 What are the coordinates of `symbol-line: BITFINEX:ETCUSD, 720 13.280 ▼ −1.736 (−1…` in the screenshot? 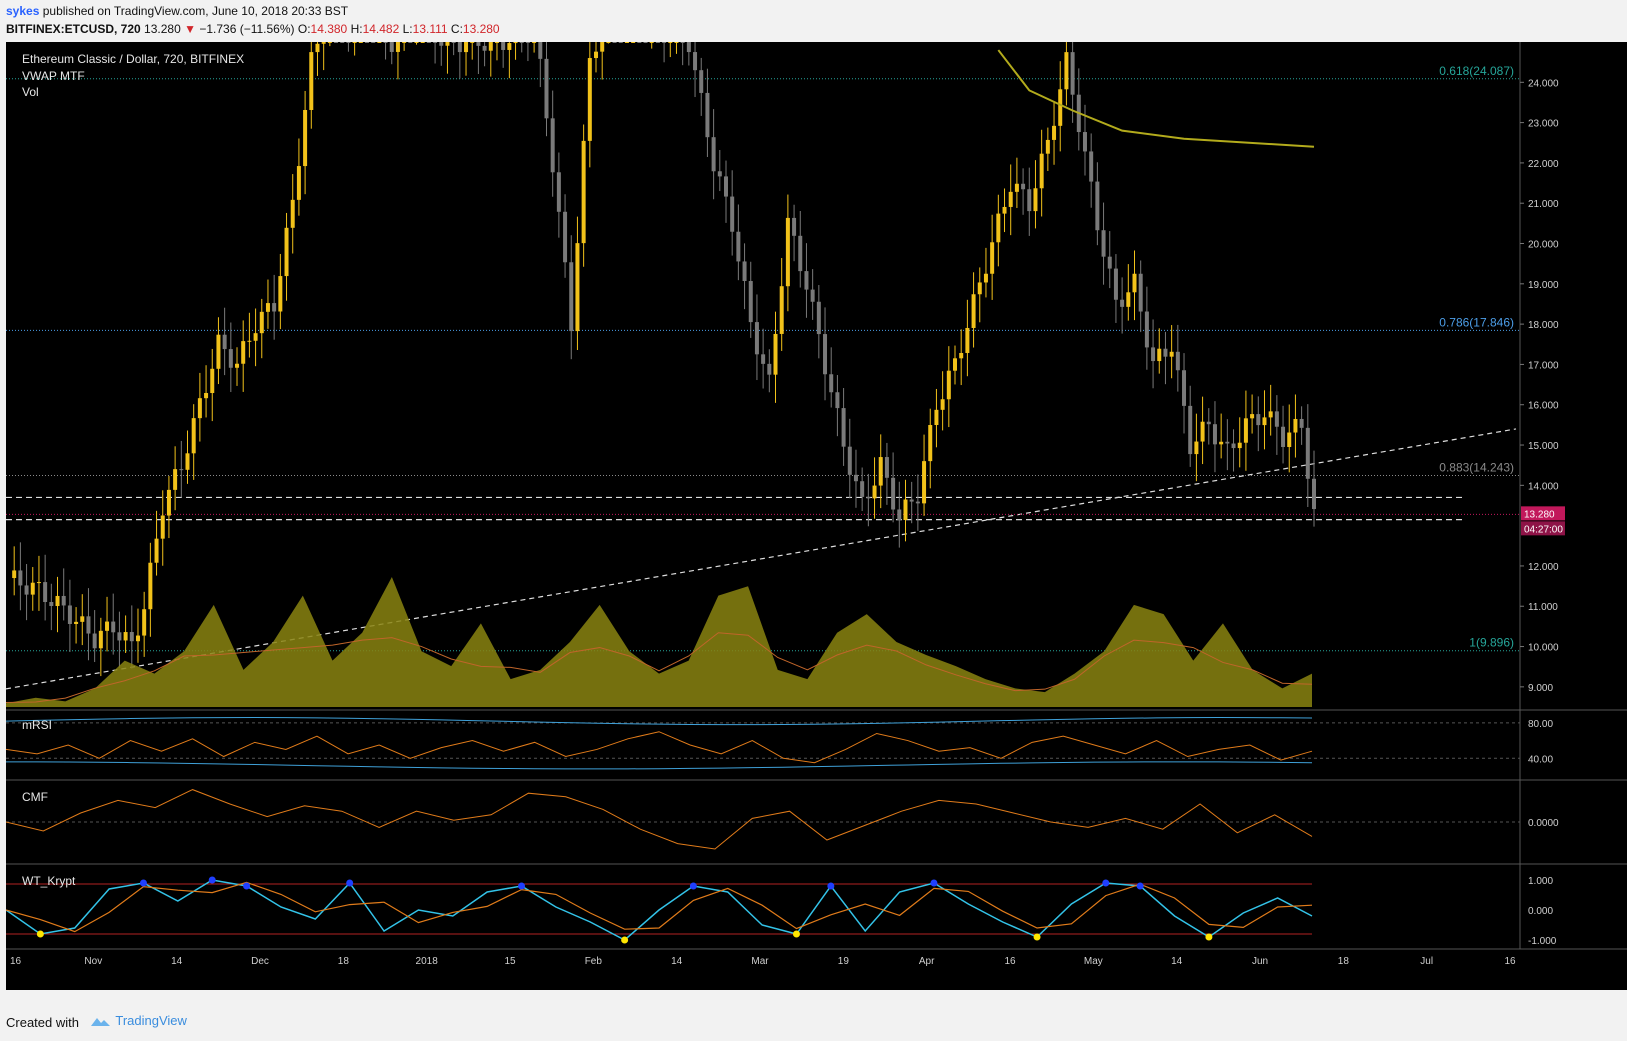 It's located at (253, 29).